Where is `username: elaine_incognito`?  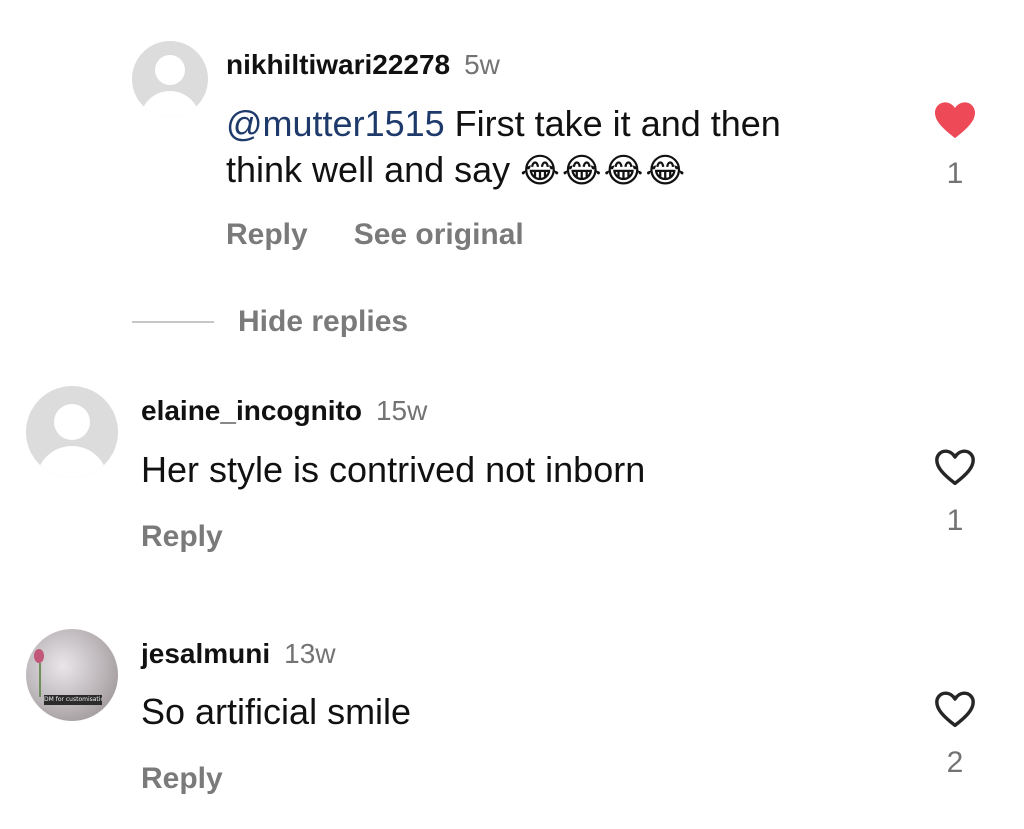
username: elaine_incognito is located at coordinates (251, 410).